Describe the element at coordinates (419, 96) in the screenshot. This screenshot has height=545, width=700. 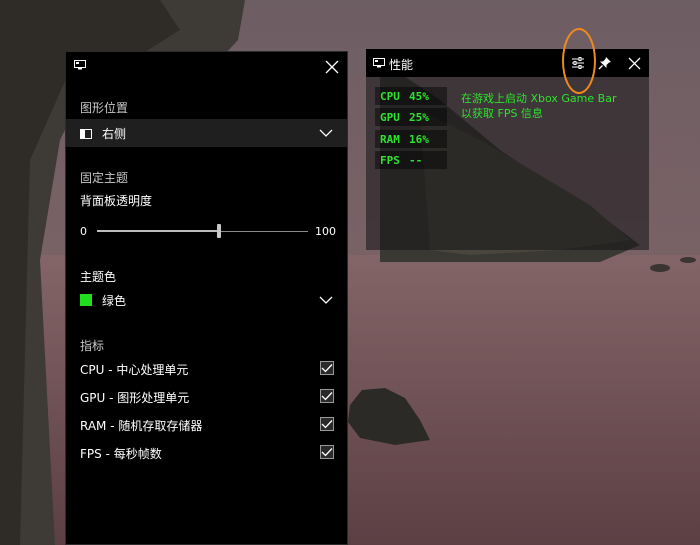
I see `cpu-stat-value: 45%` at that location.